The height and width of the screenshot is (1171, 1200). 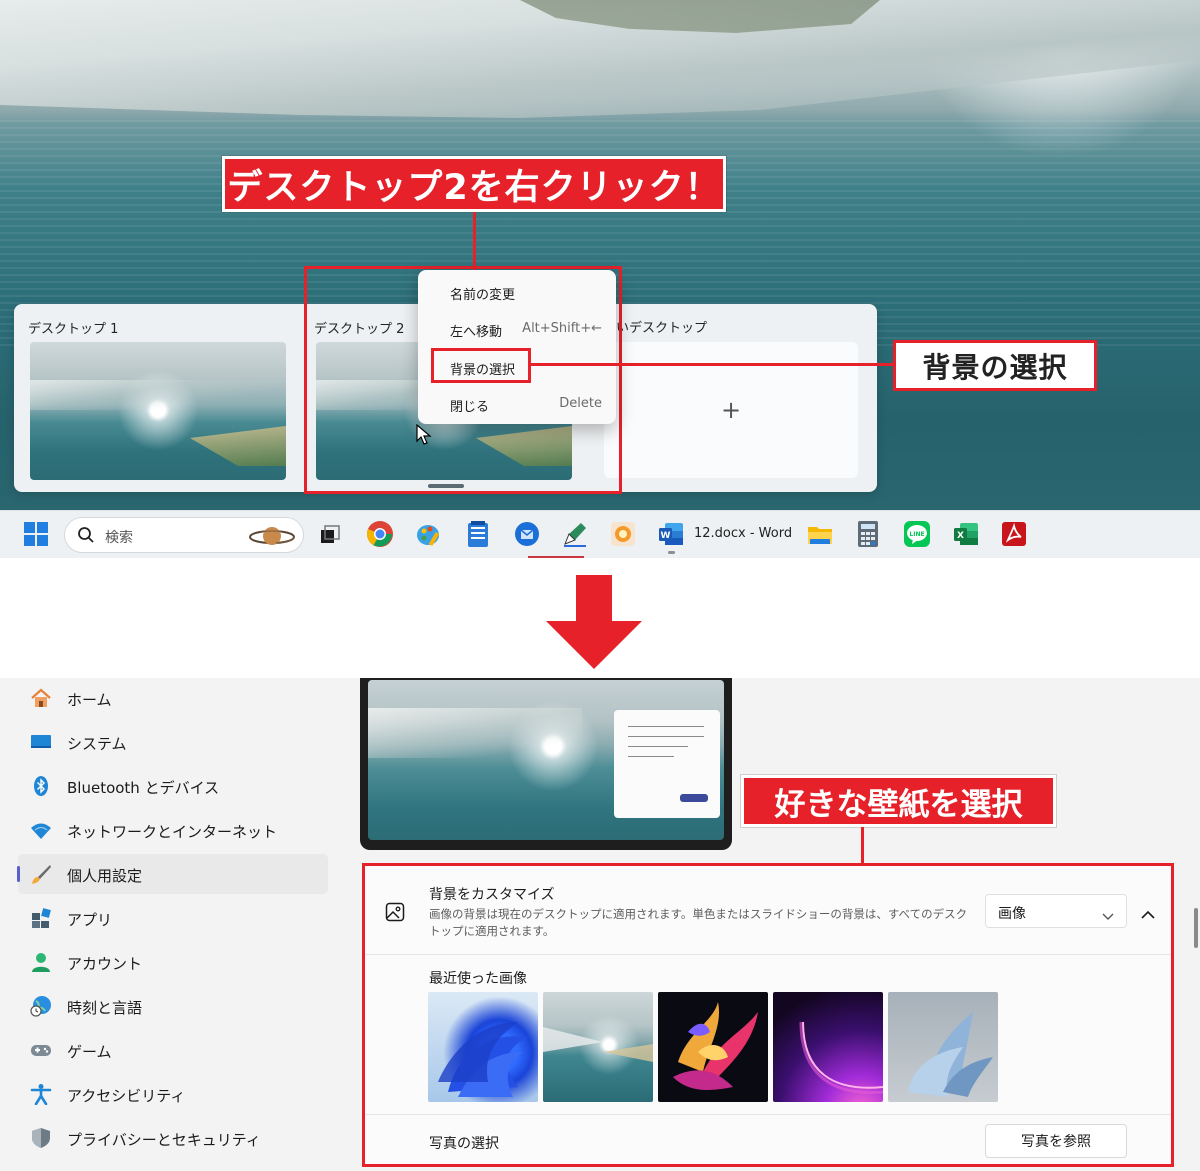 What do you see at coordinates (671, 552) in the screenshot?
I see `word-running-indicator` at bounding box center [671, 552].